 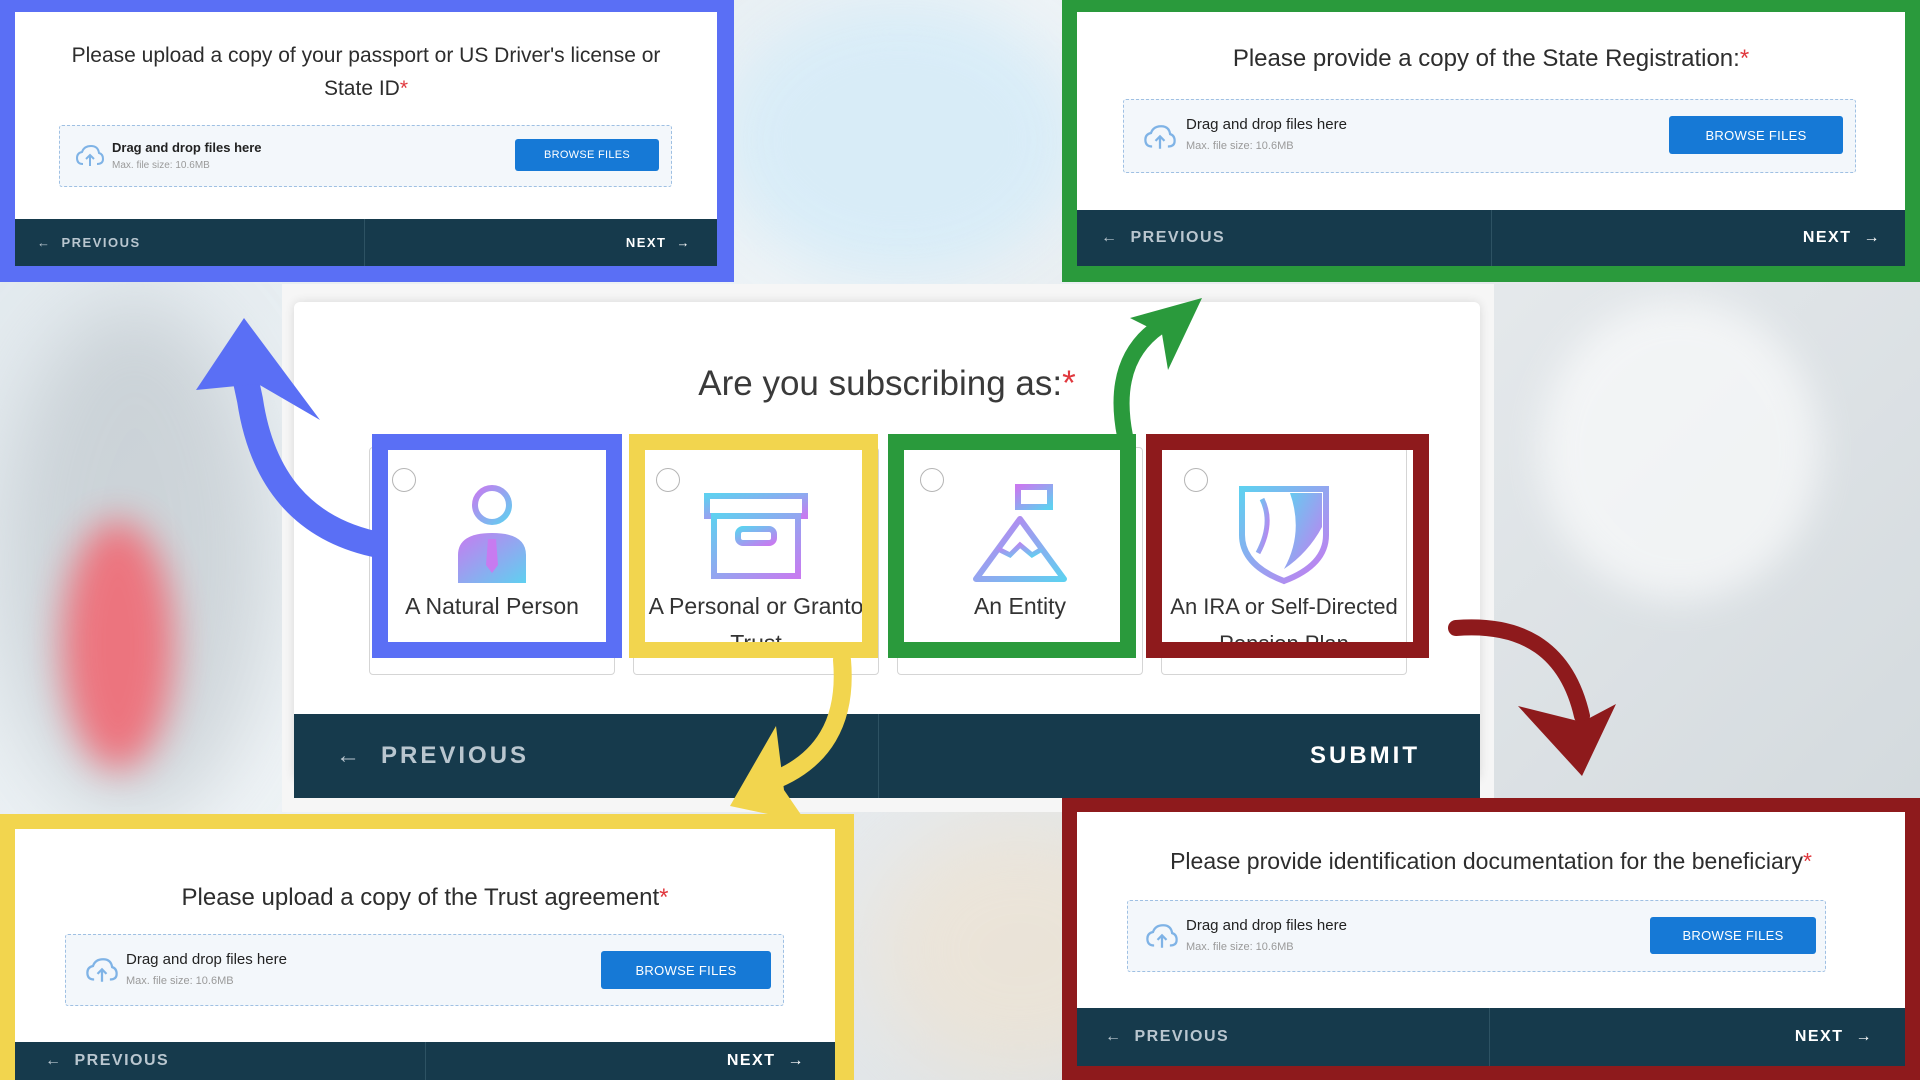 I want to click on arrow-green, so click(x=1140, y=381).